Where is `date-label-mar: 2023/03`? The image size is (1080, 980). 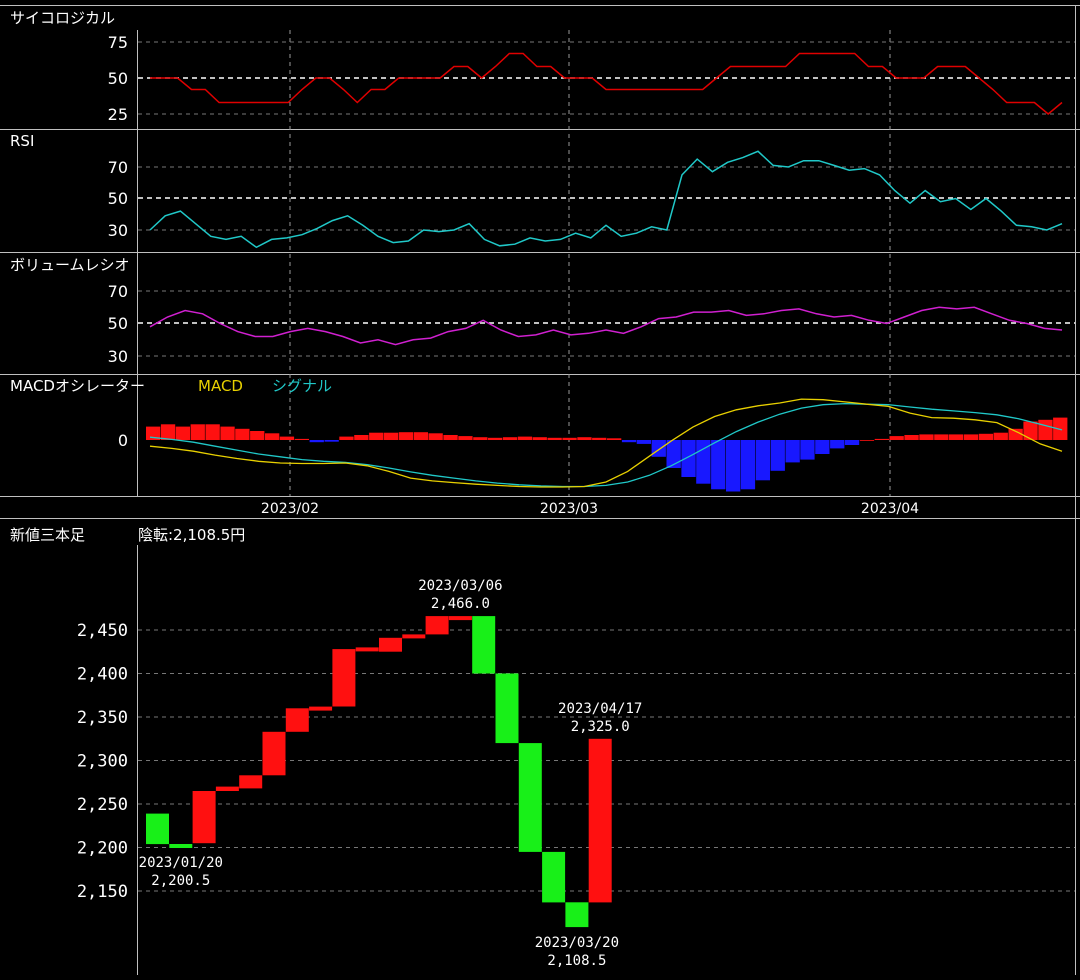
date-label-mar: 2023/03 is located at coordinates (569, 509).